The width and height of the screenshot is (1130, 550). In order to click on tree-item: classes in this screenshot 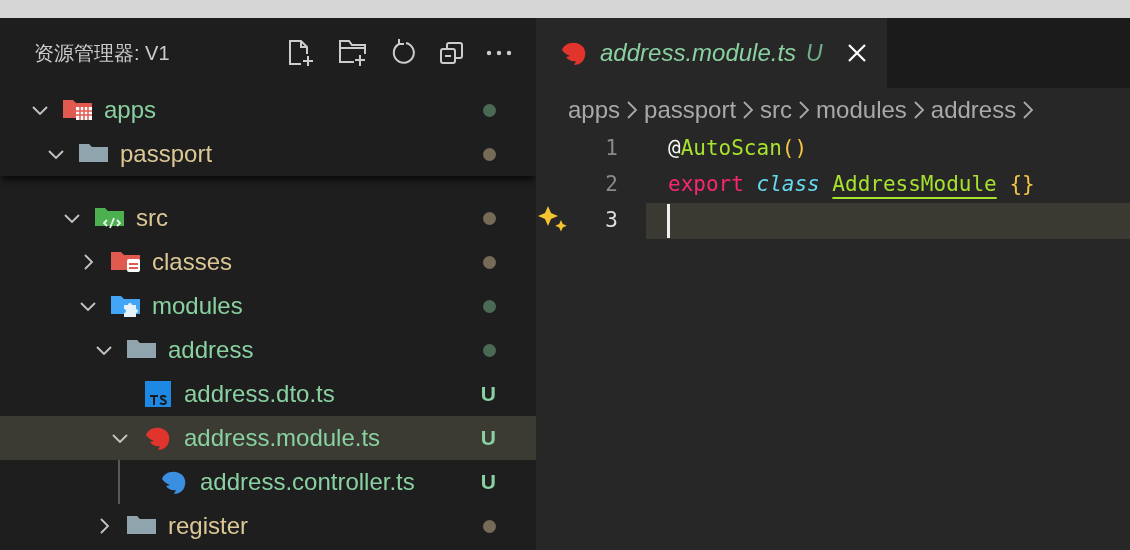, I will do `click(268, 262)`.